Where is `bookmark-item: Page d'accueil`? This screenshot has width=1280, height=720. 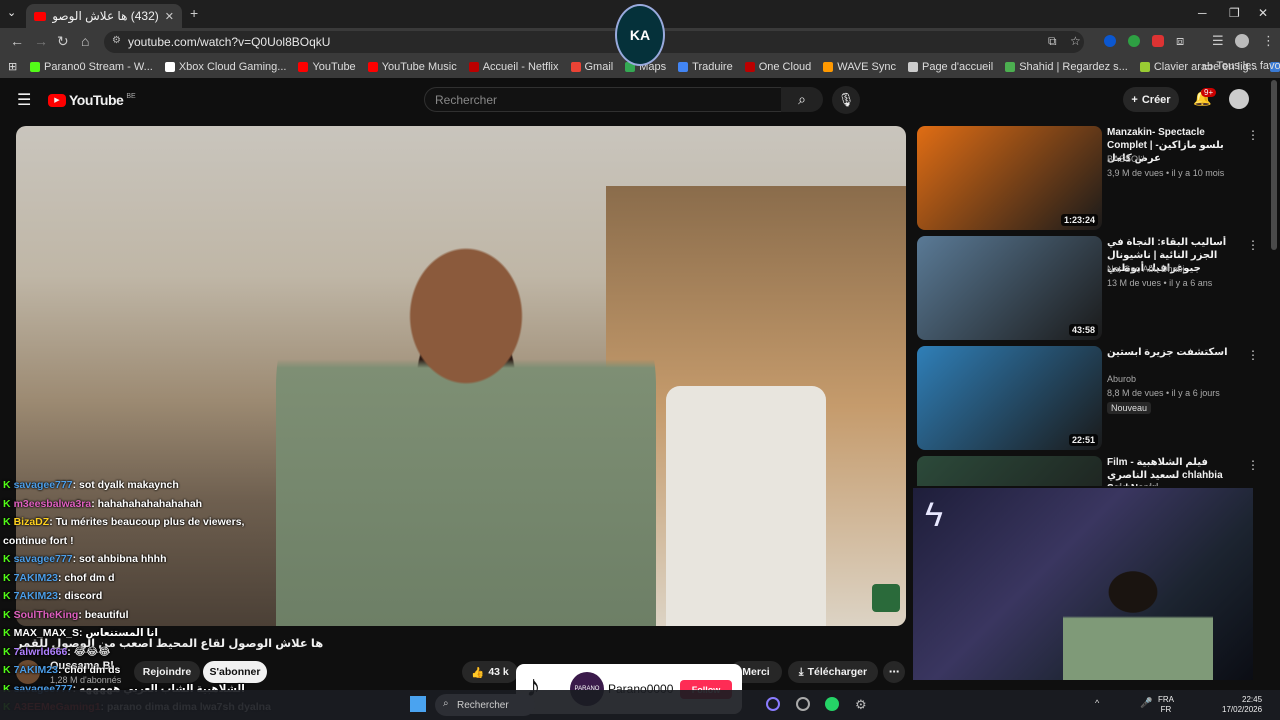 bookmark-item: Page d'accueil is located at coordinates (950, 67).